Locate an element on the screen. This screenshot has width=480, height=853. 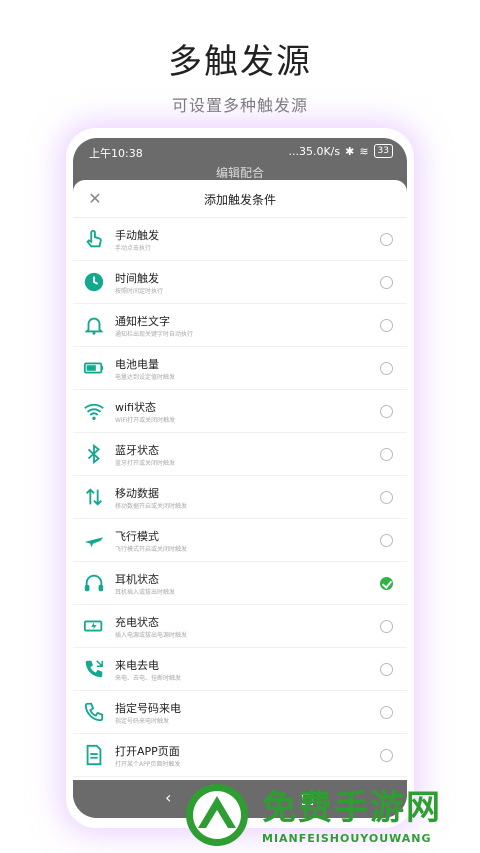
sheet-header: ✕ 添加触发条件 is located at coordinates (240, 199).